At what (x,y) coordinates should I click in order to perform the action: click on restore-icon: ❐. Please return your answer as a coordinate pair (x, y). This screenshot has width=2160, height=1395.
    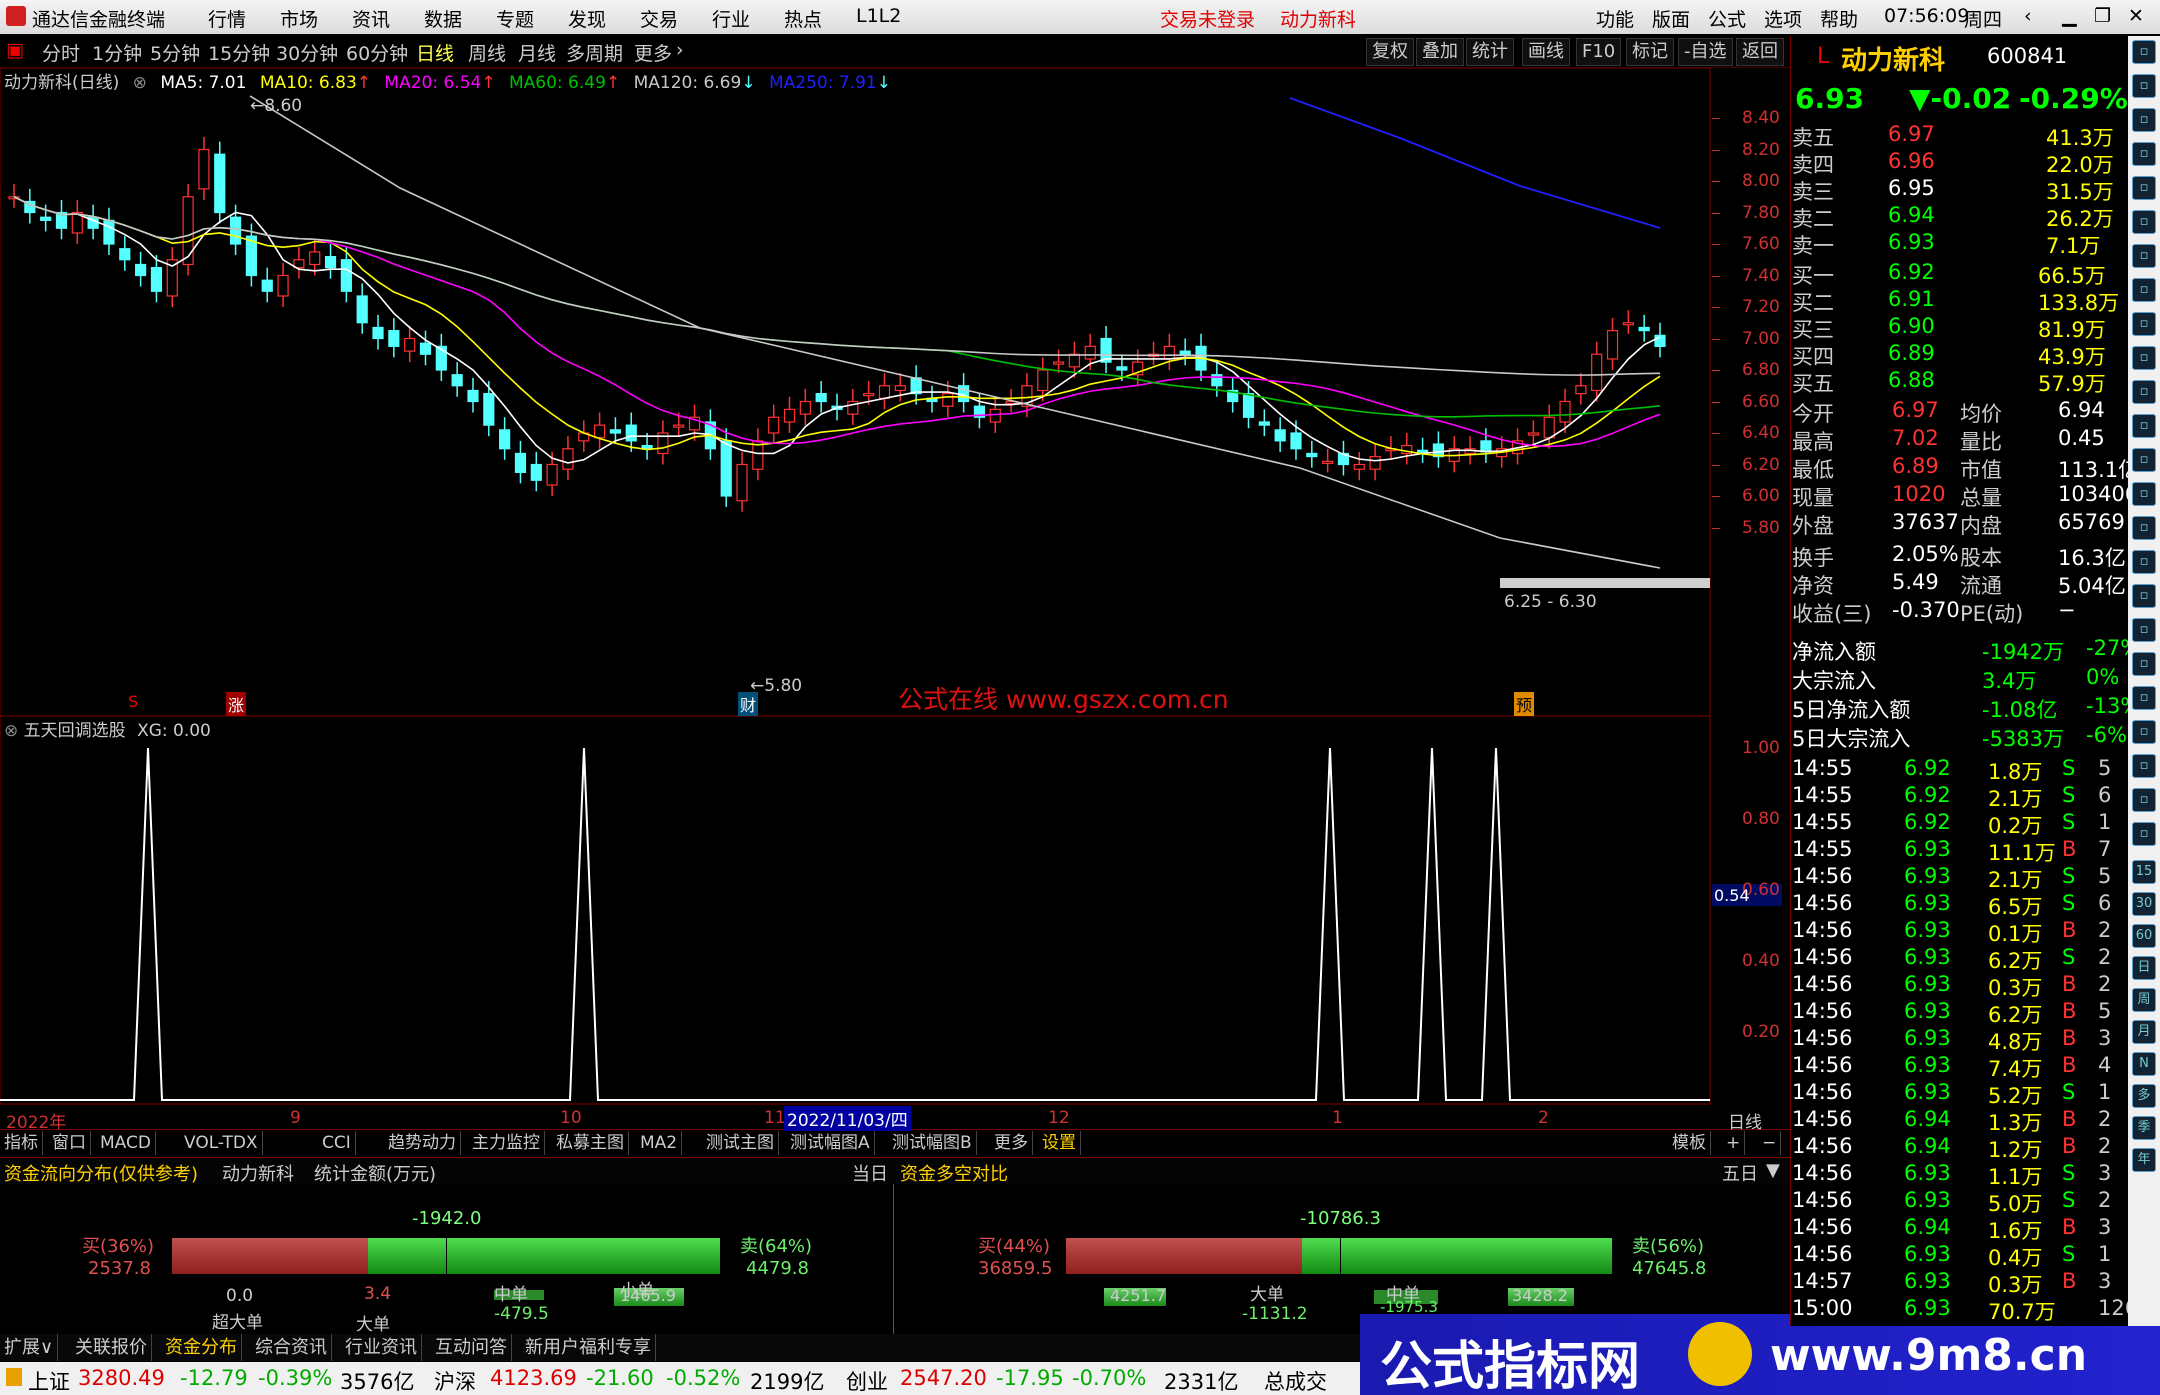
    Looking at the image, I should click on (2102, 16).